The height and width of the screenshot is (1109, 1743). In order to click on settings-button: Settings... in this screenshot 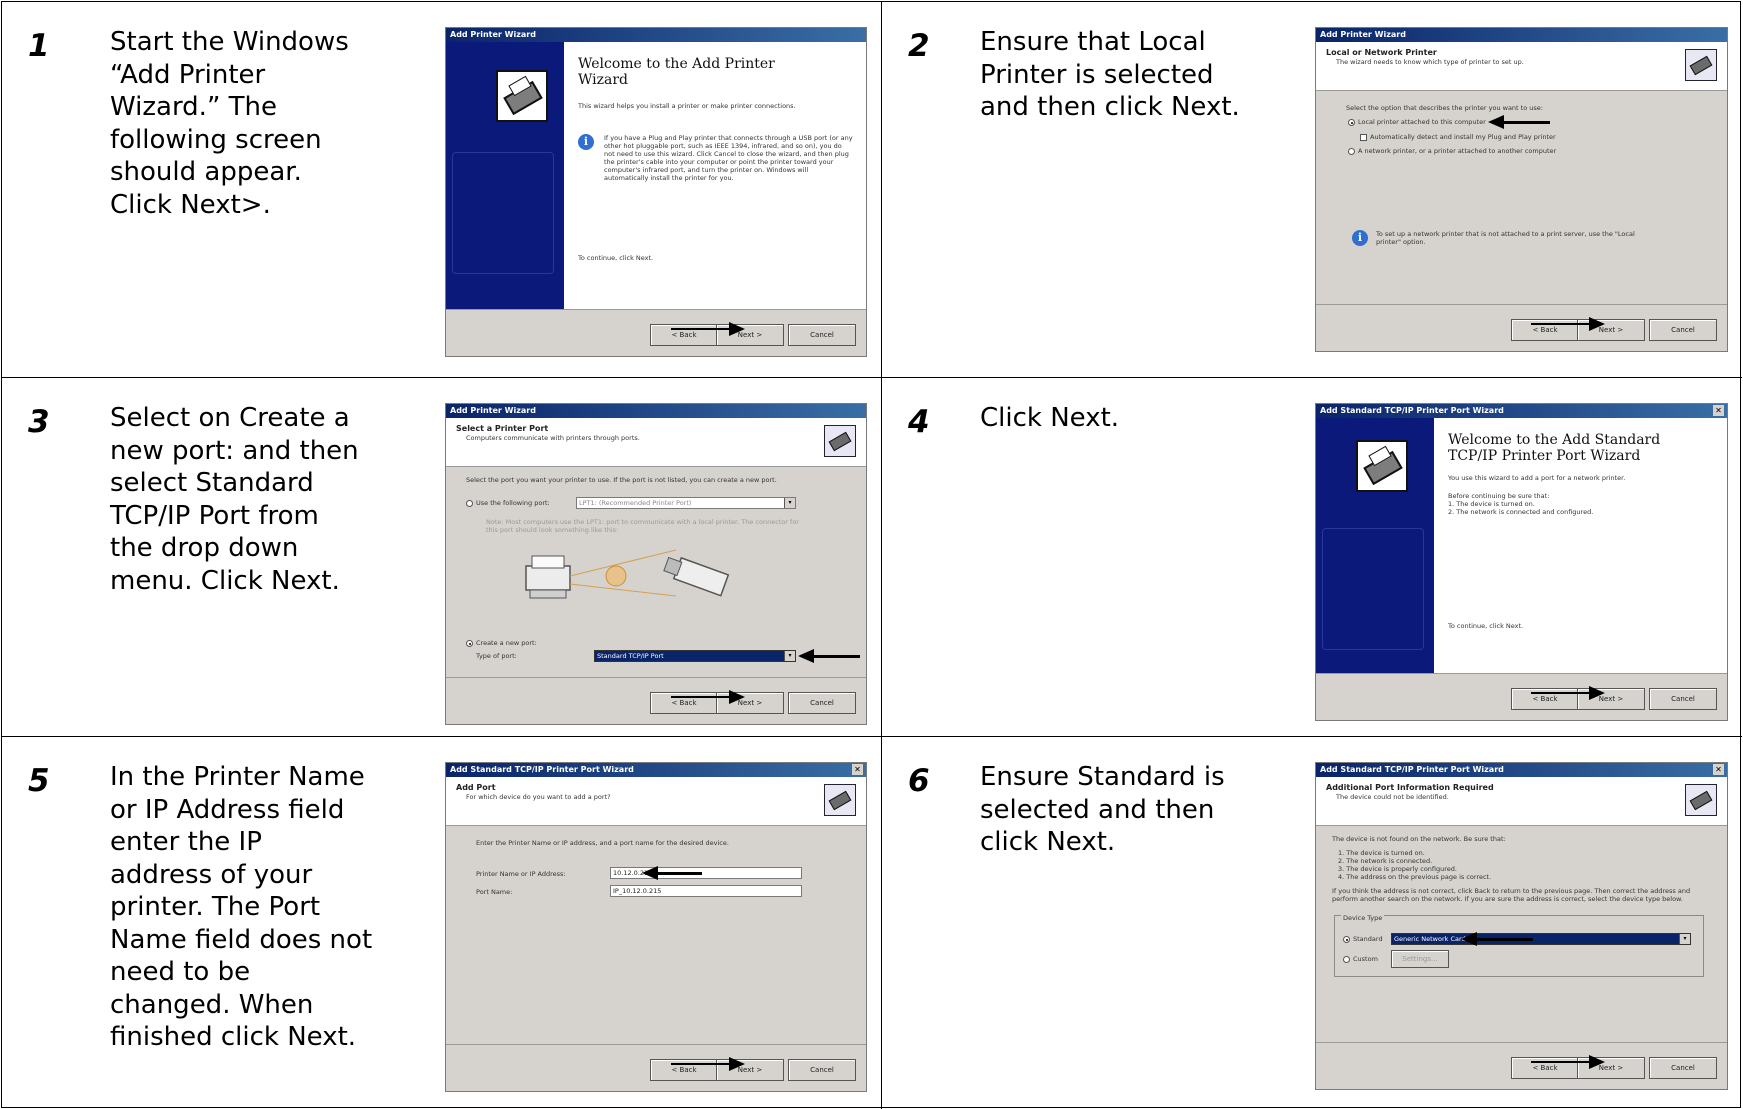, I will do `click(1420, 959)`.